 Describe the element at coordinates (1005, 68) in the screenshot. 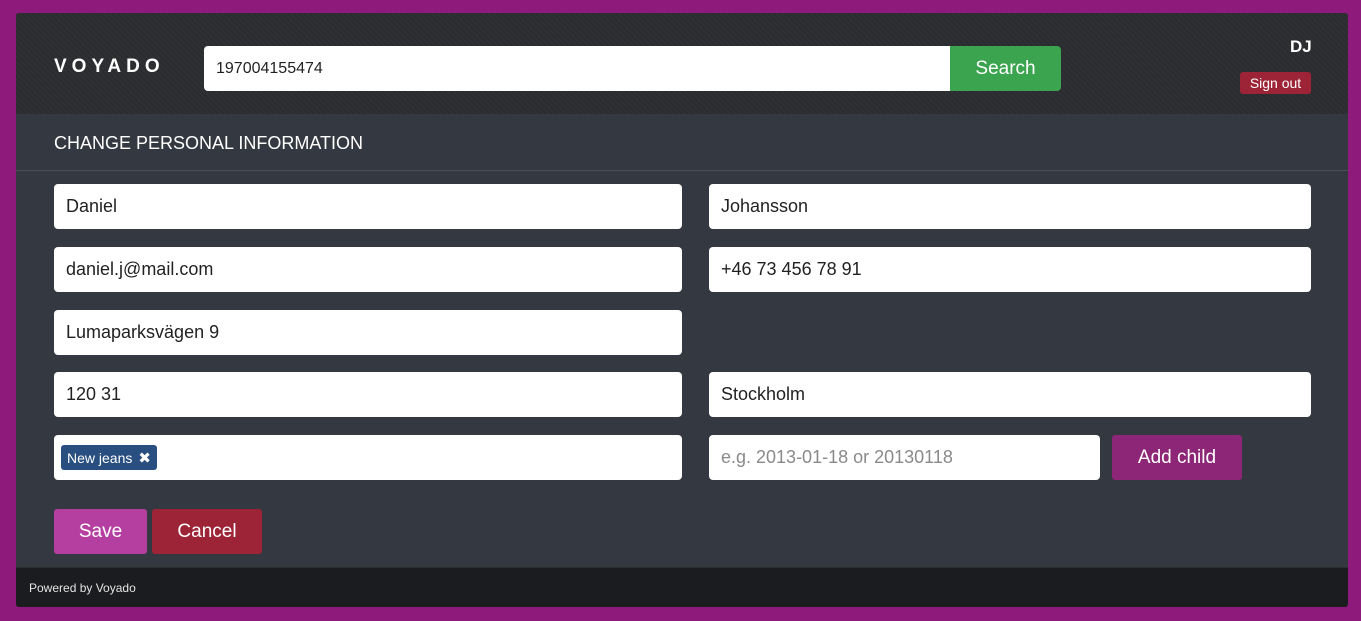

I see `search-button: Search` at that location.